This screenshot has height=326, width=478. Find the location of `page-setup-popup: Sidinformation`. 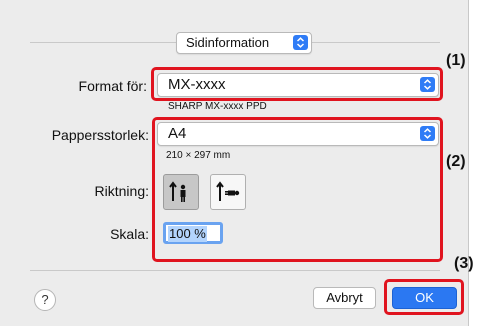

page-setup-popup: Sidinformation is located at coordinates (244, 43).